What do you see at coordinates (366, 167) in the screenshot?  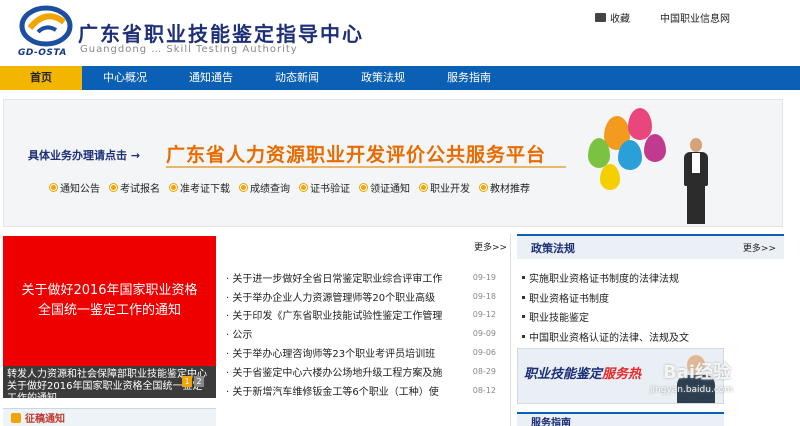 I see `banner-underline` at bounding box center [366, 167].